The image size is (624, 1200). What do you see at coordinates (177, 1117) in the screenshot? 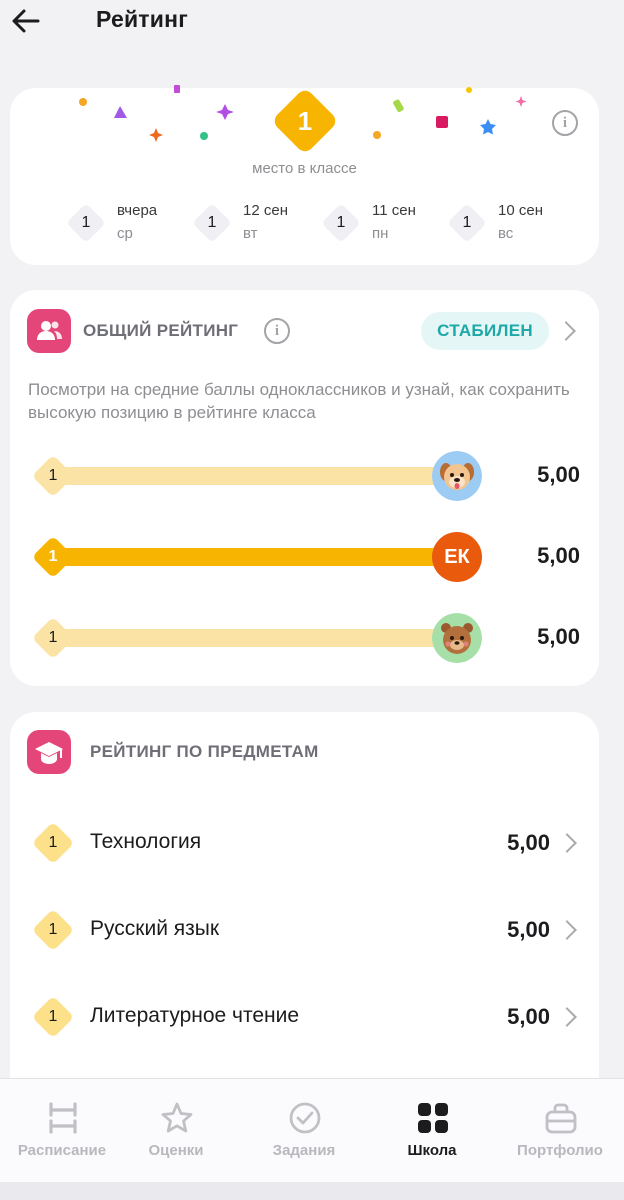
I see `star-icon` at bounding box center [177, 1117].